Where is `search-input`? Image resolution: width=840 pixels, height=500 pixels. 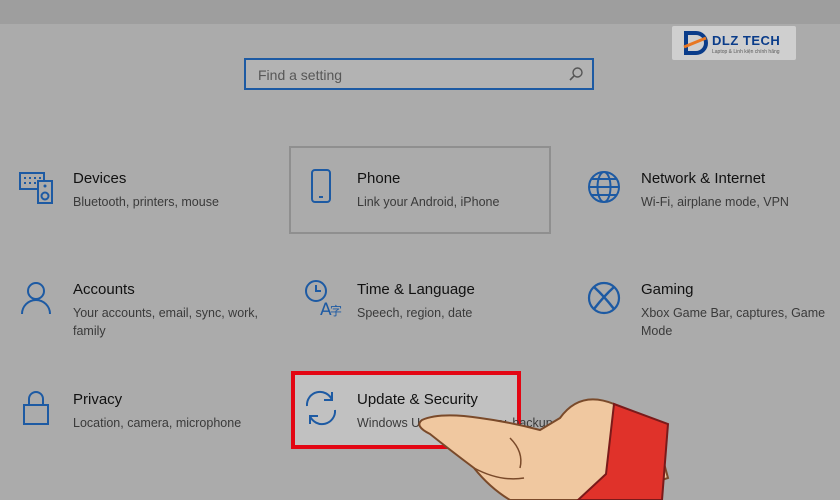 search-input is located at coordinates (408, 75).